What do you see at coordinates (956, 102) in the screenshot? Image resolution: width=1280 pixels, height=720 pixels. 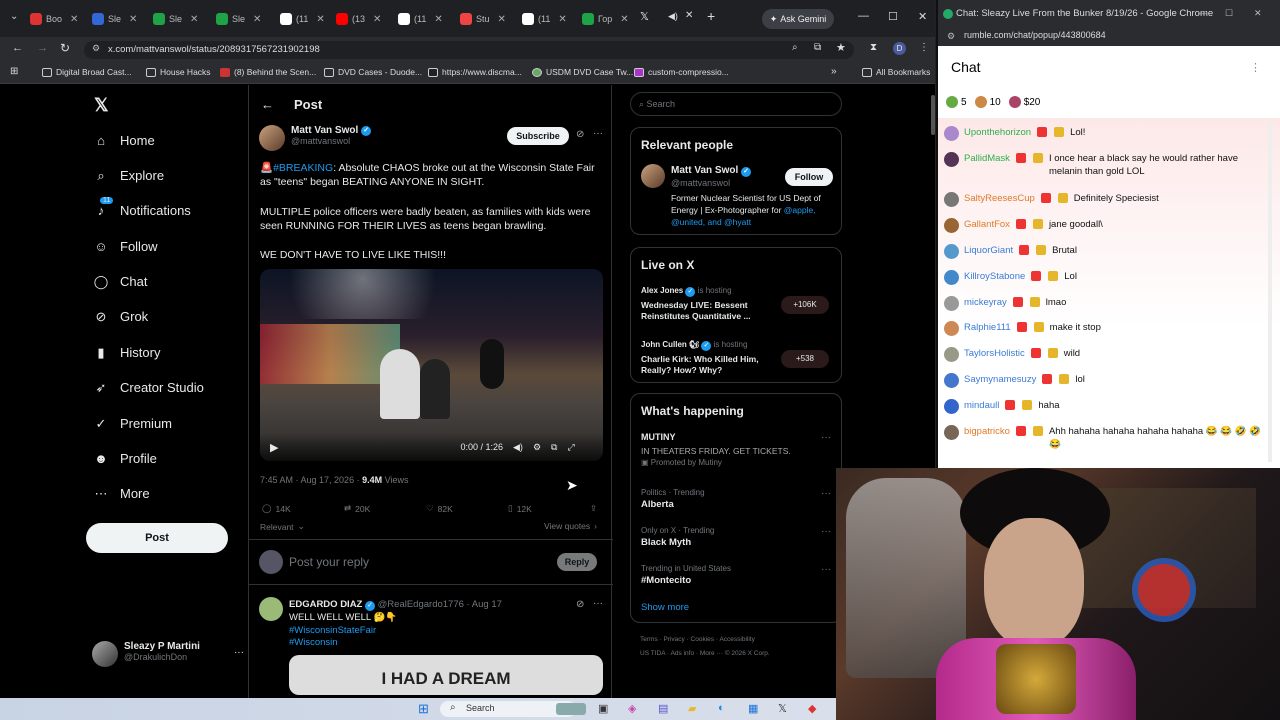 I see `gift-entry: 5` at bounding box center [956, 102].